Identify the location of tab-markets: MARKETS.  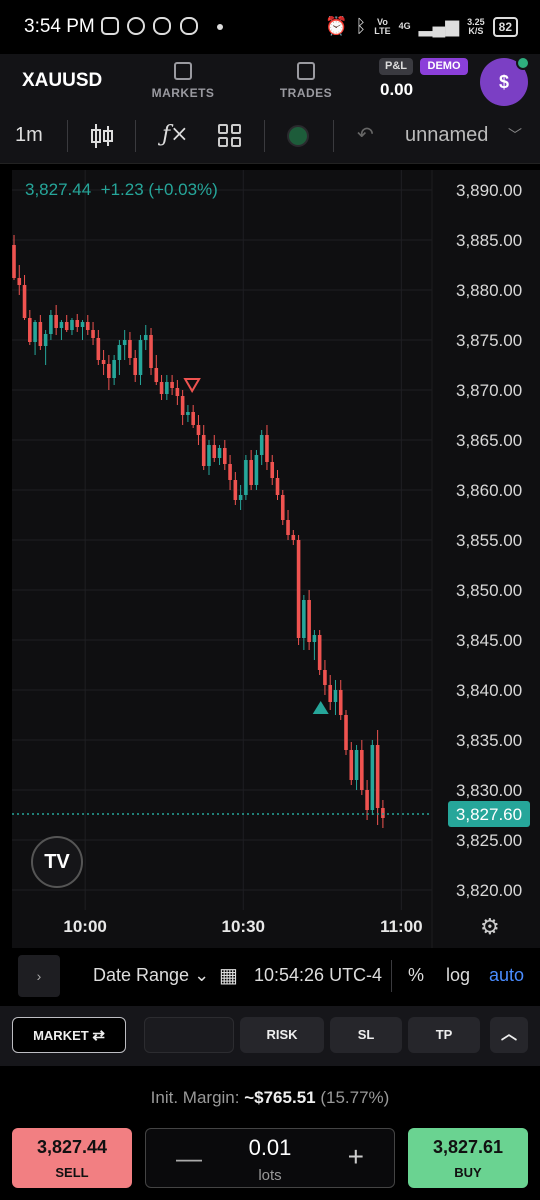
(183, 81).